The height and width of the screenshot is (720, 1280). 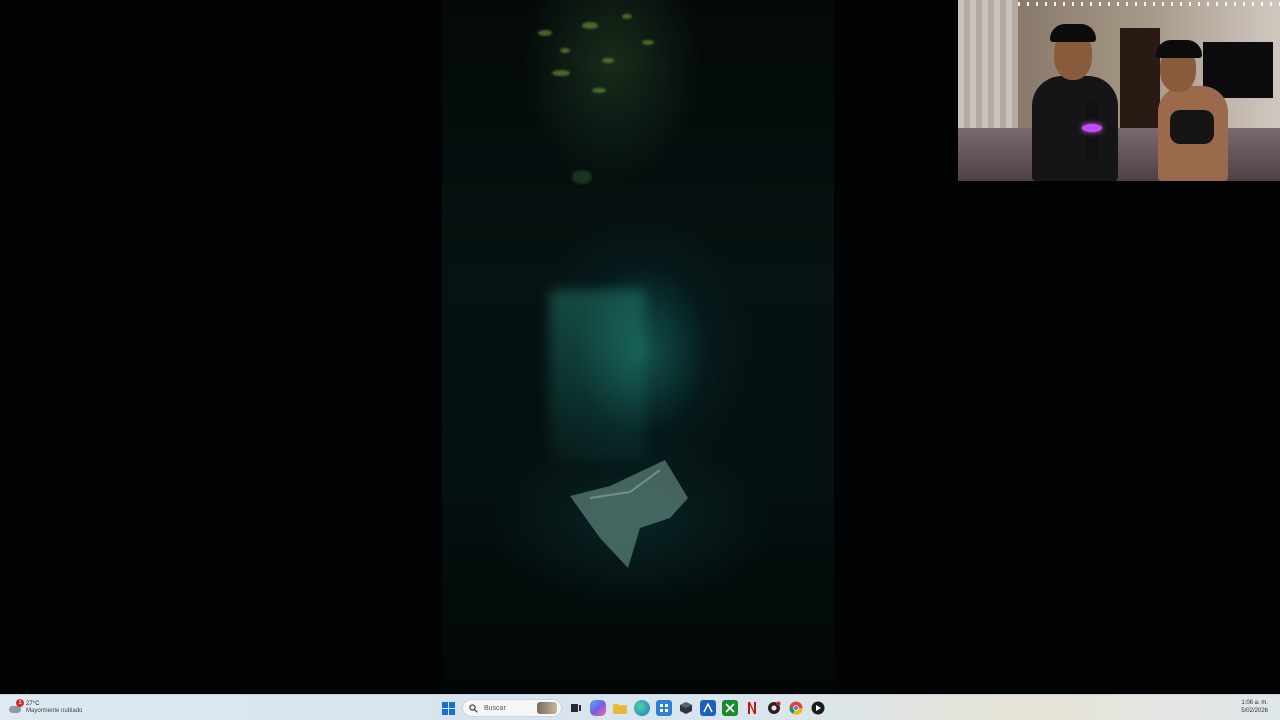 I want to click on streamer-1-body, so click(x=1075, y=128).